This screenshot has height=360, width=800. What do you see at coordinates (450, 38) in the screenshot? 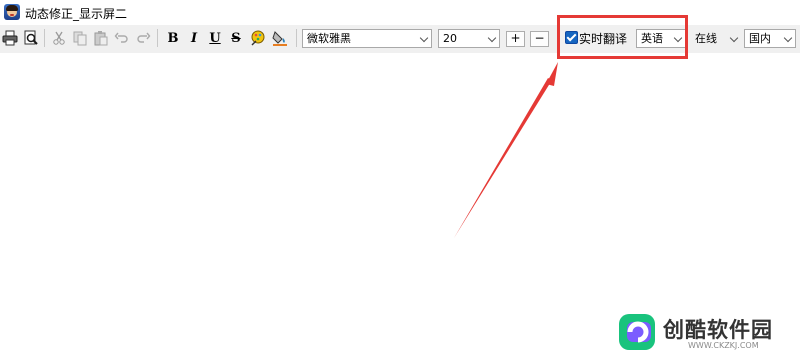
I see `font-size-value: 20` at bounding box center [450, 38].